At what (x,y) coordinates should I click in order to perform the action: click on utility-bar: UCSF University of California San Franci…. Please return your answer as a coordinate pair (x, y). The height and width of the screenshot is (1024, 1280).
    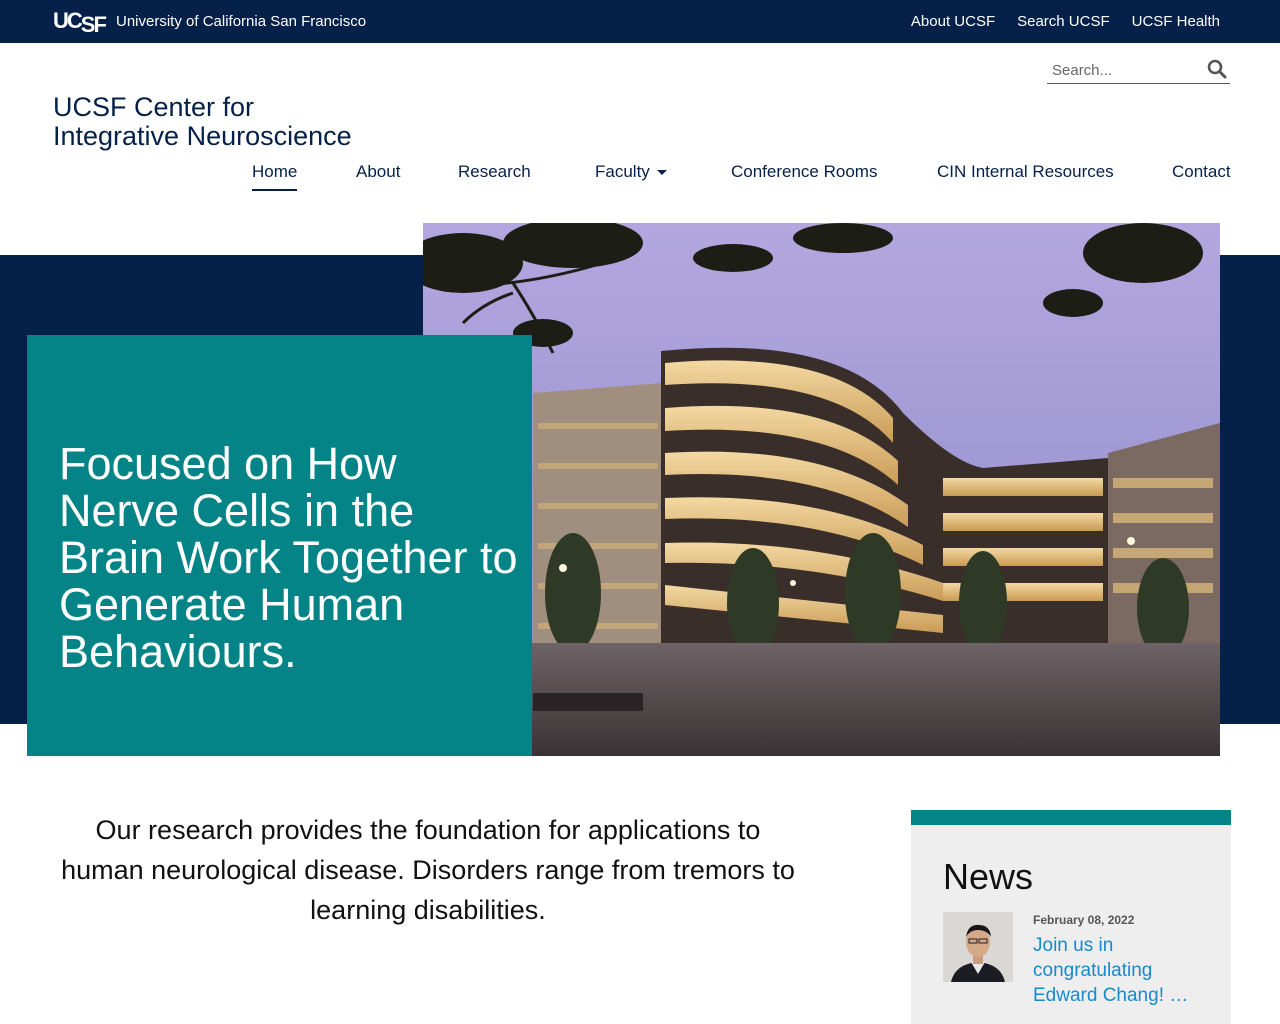
    Looking at the image, I should click on (640, 21).